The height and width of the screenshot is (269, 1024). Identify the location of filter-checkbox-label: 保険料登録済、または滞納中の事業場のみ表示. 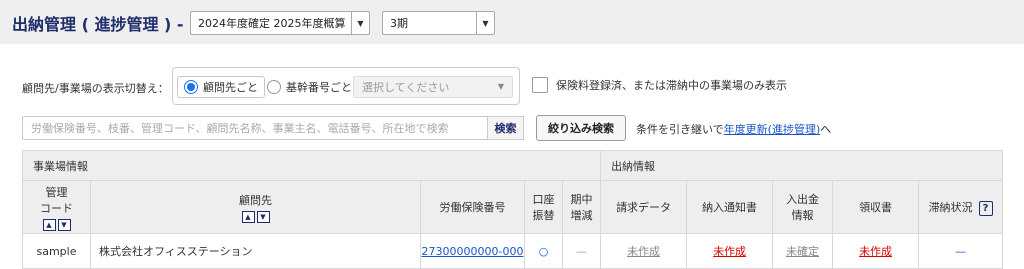
(671, 85).